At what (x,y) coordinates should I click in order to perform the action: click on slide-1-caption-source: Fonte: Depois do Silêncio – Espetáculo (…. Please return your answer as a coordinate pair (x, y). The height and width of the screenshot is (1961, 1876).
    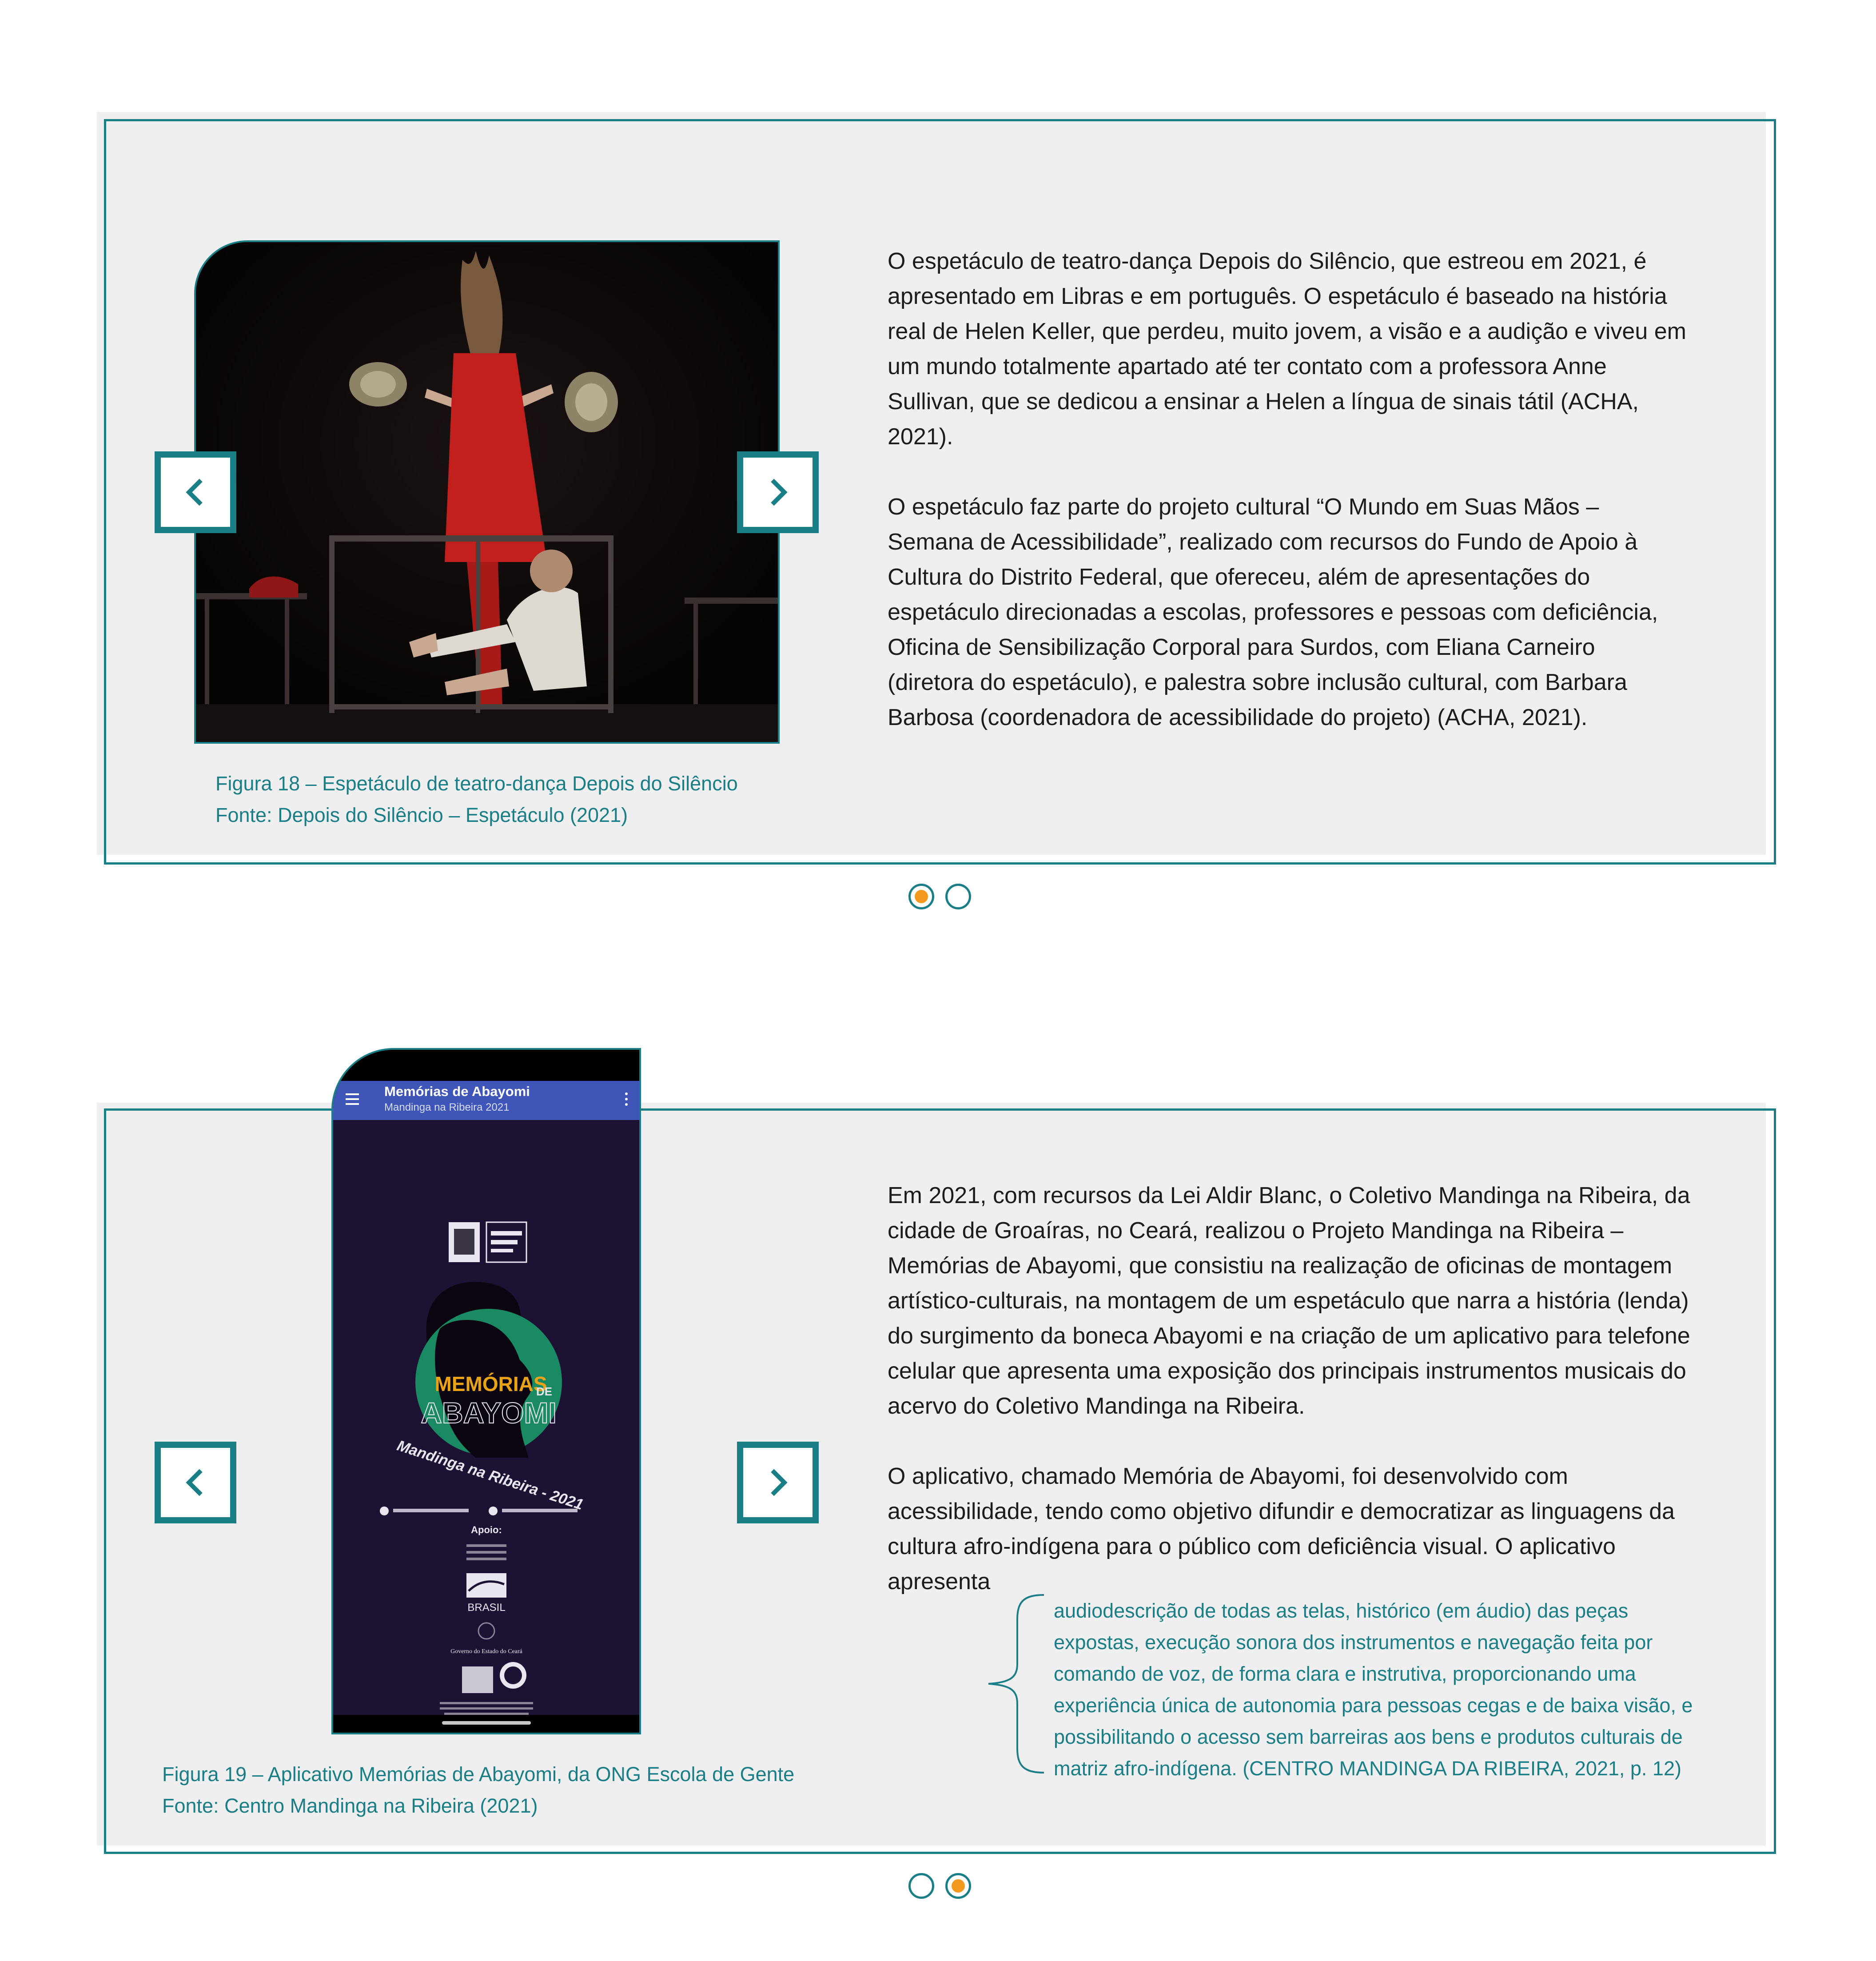
    Looking at the image, I should click on (421, 815).